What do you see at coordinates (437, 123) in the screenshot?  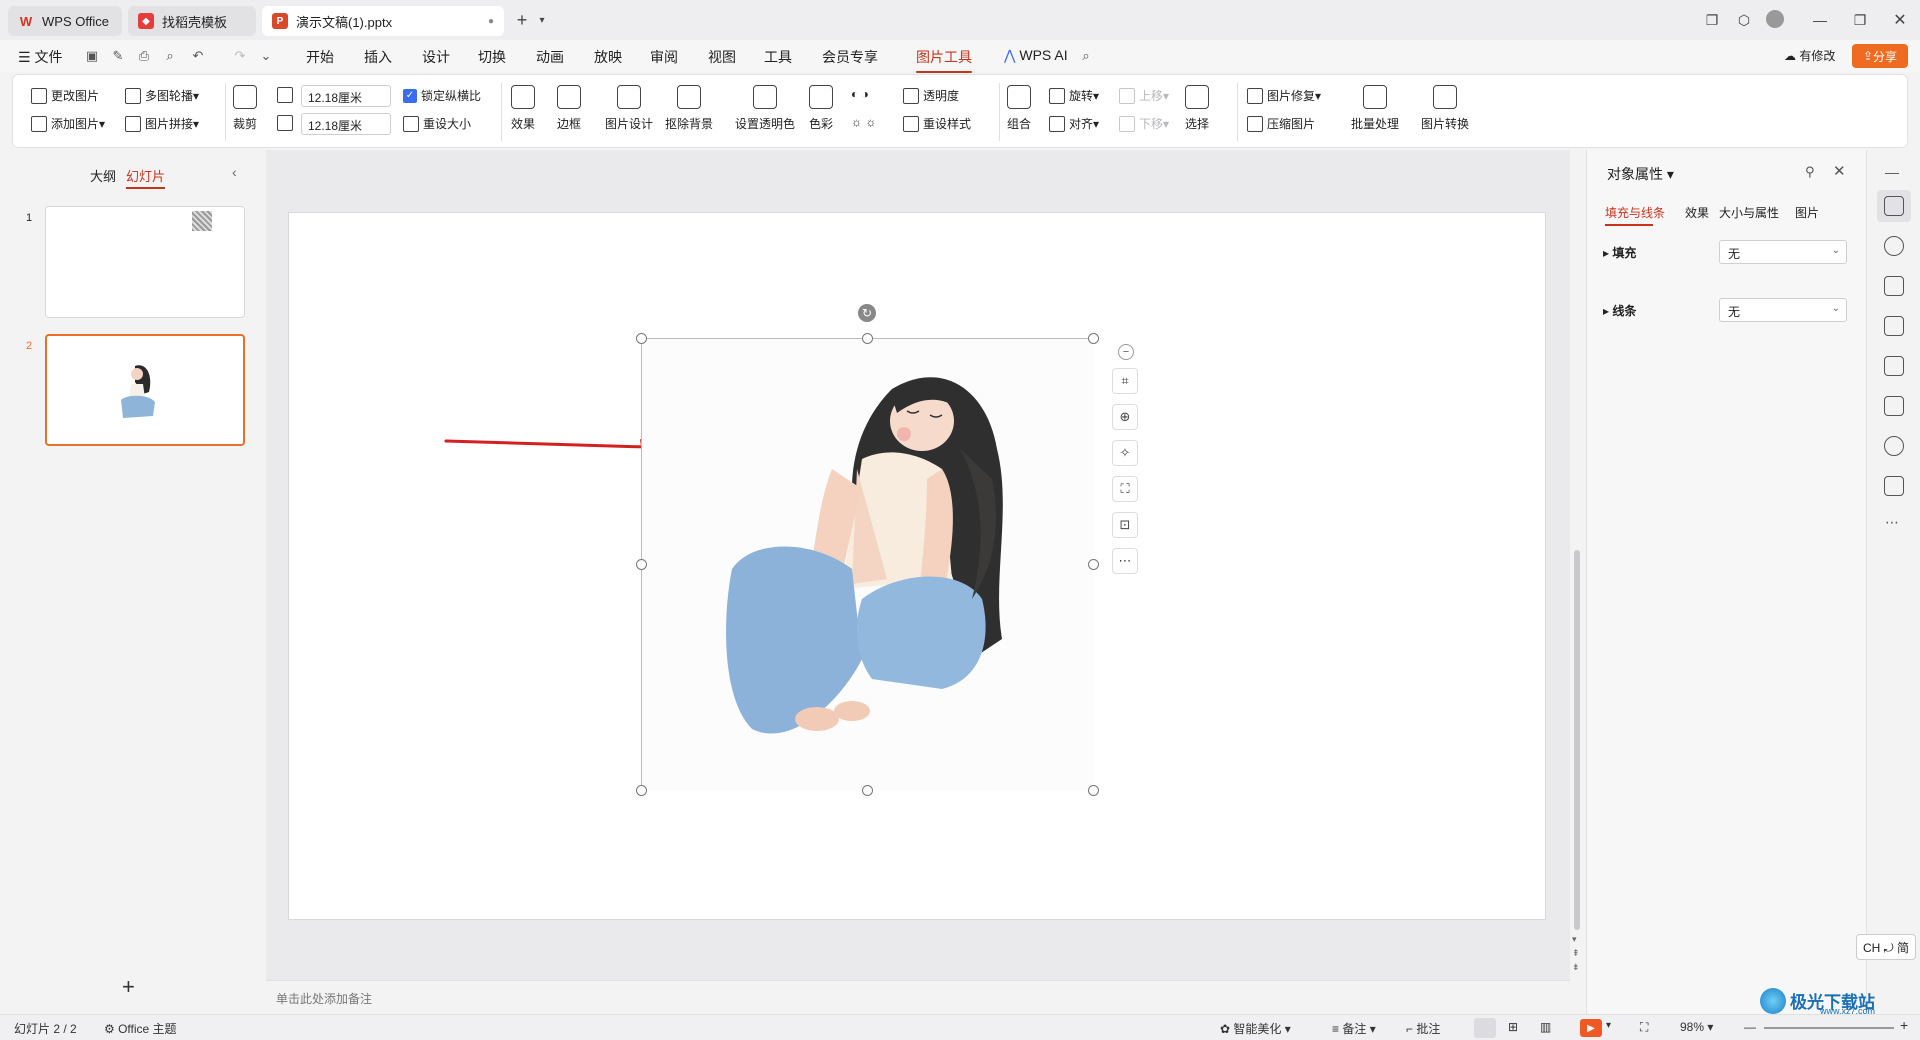 I see `reset-size-button: 重设大小` at bounding box center [437, 123].